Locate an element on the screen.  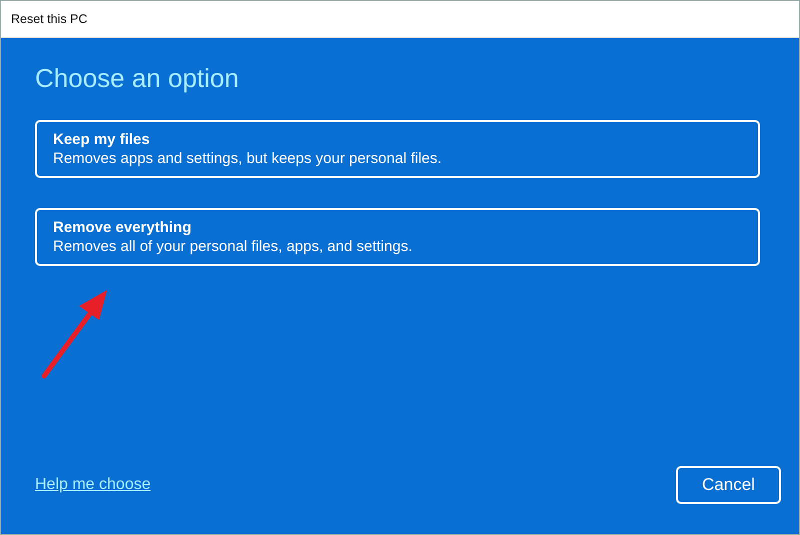
option-button: Keep my files Removes apps and settings, but keeps your personal files. is located at coordinates (397, 149).